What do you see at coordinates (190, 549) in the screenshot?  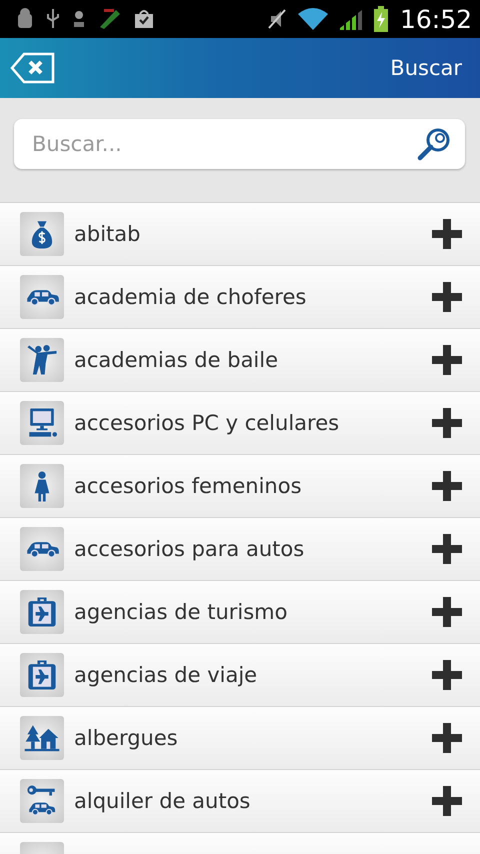 I see `category-label: accesorios para autos` at bounding box center [190, 549].